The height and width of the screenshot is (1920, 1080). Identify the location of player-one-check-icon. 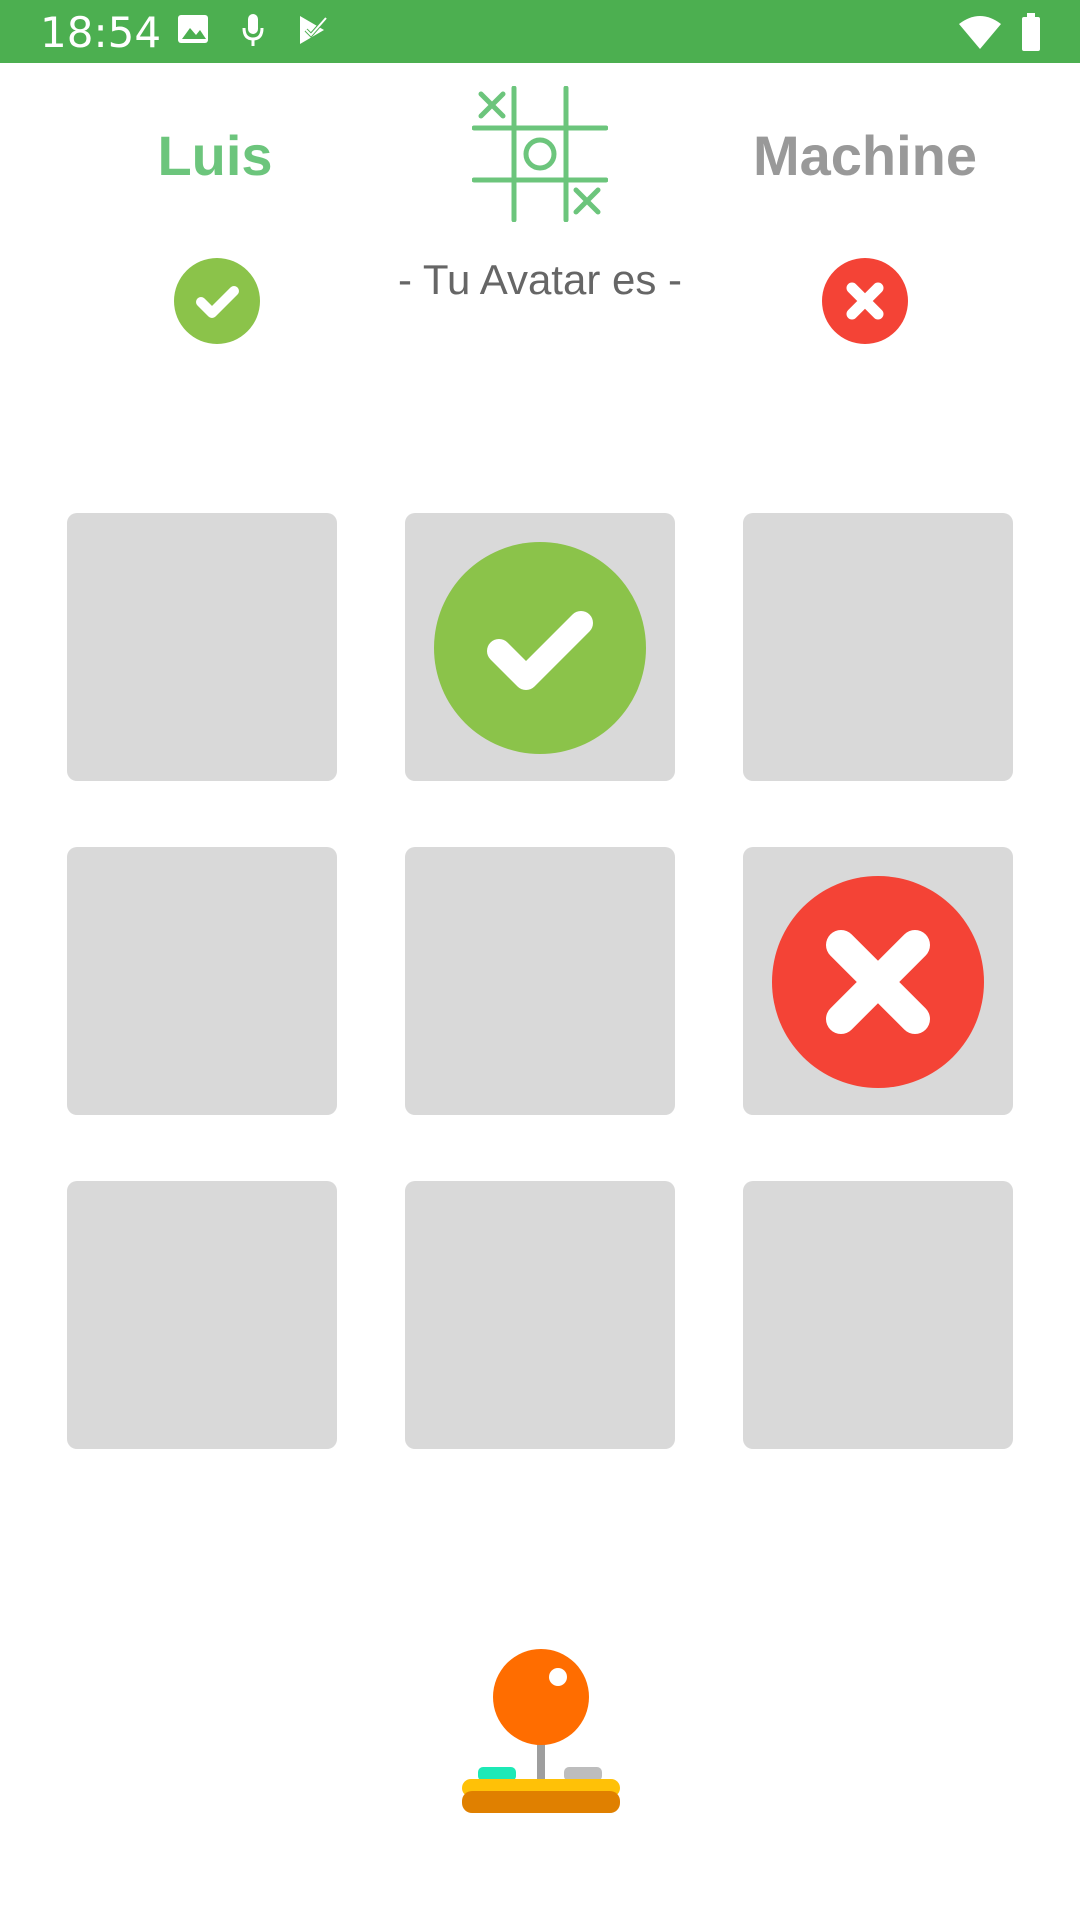
(217, 303).